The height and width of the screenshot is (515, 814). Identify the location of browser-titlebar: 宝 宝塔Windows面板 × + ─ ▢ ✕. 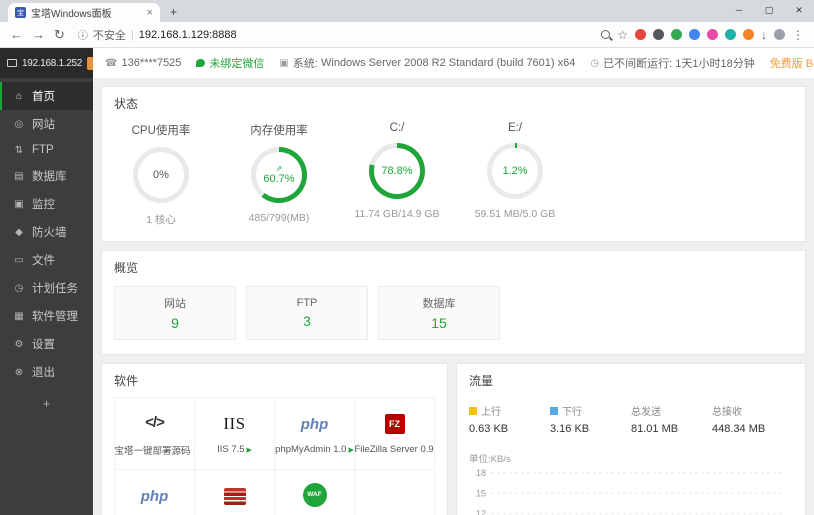
(407, 11).